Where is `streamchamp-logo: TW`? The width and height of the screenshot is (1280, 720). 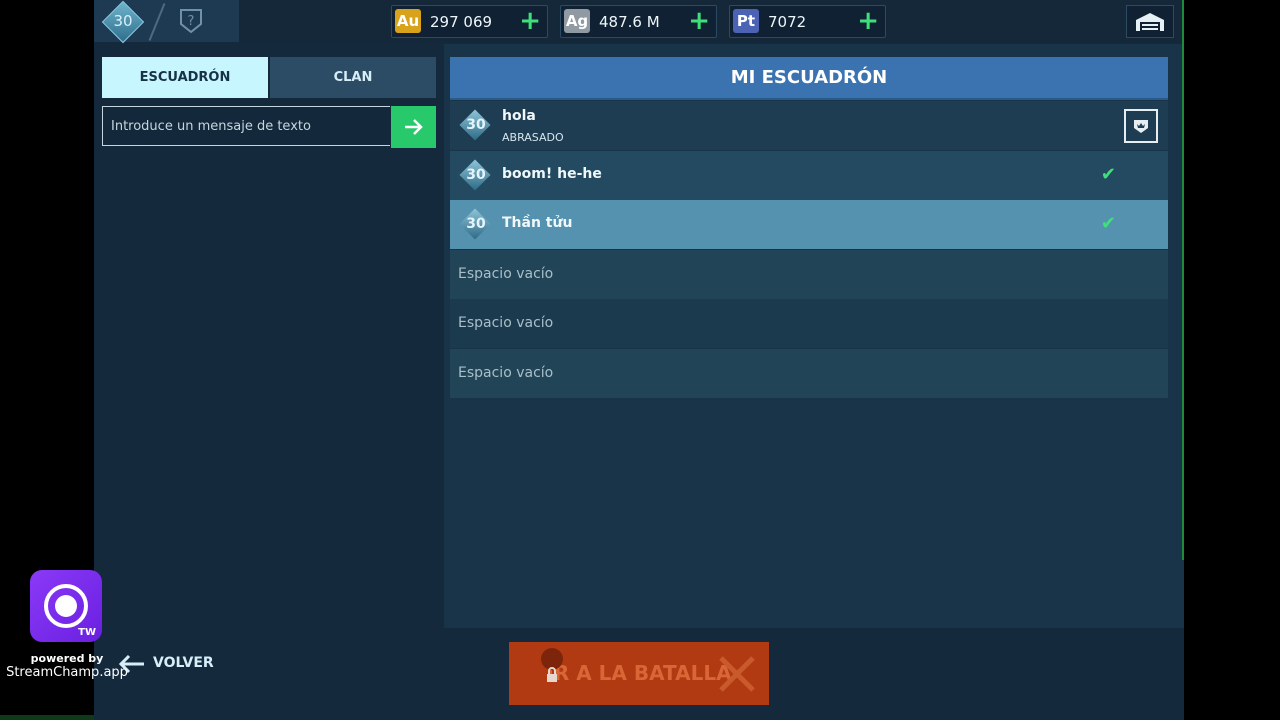
streamchamp-logo: TW is located at coordinates (66, 606).